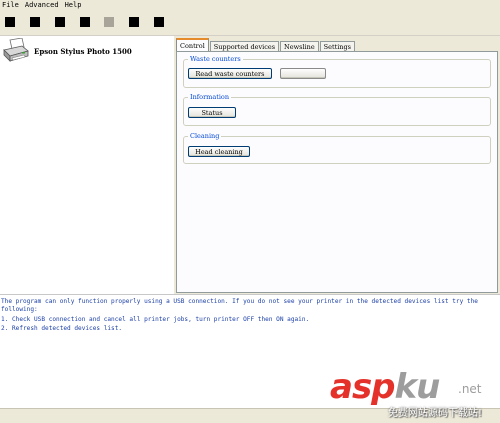  Describe the element at coordinates (42, 5) in the screenshot. I see `menu-advanced: Advanced` at that location.